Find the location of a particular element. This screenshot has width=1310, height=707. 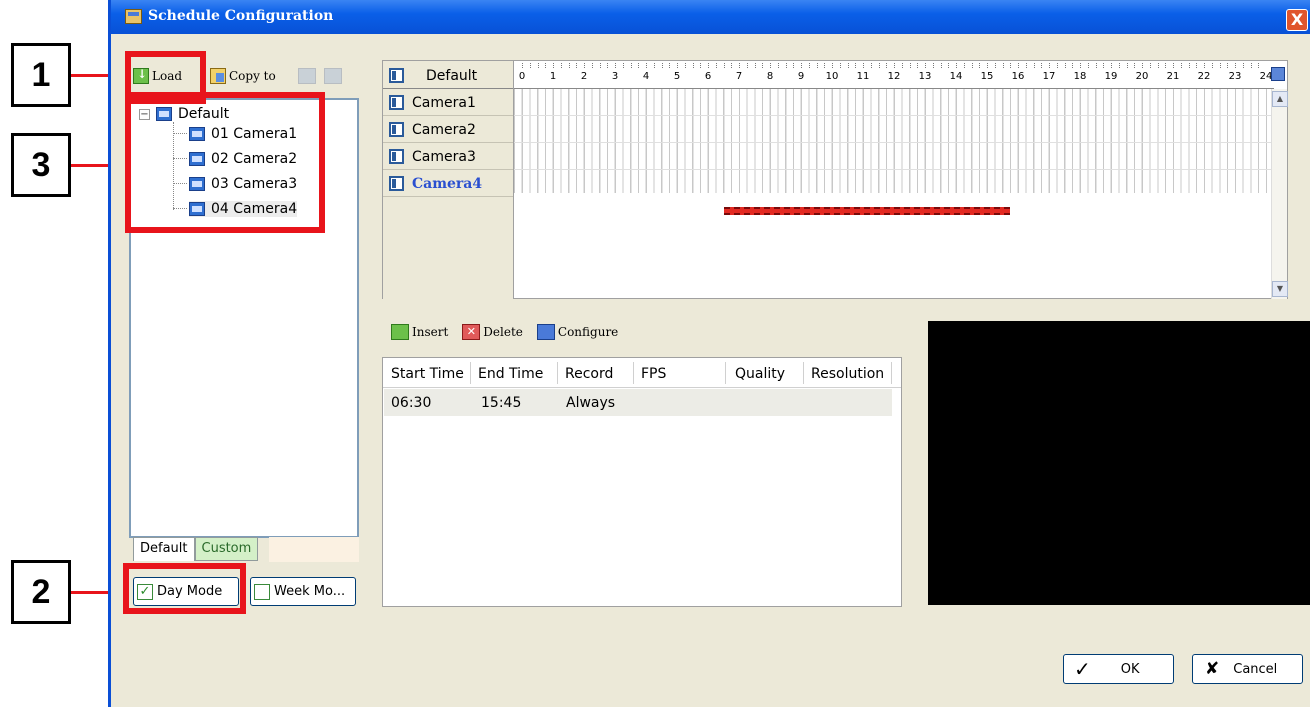

hour-label: 6 is located at coordinates (708, 76).